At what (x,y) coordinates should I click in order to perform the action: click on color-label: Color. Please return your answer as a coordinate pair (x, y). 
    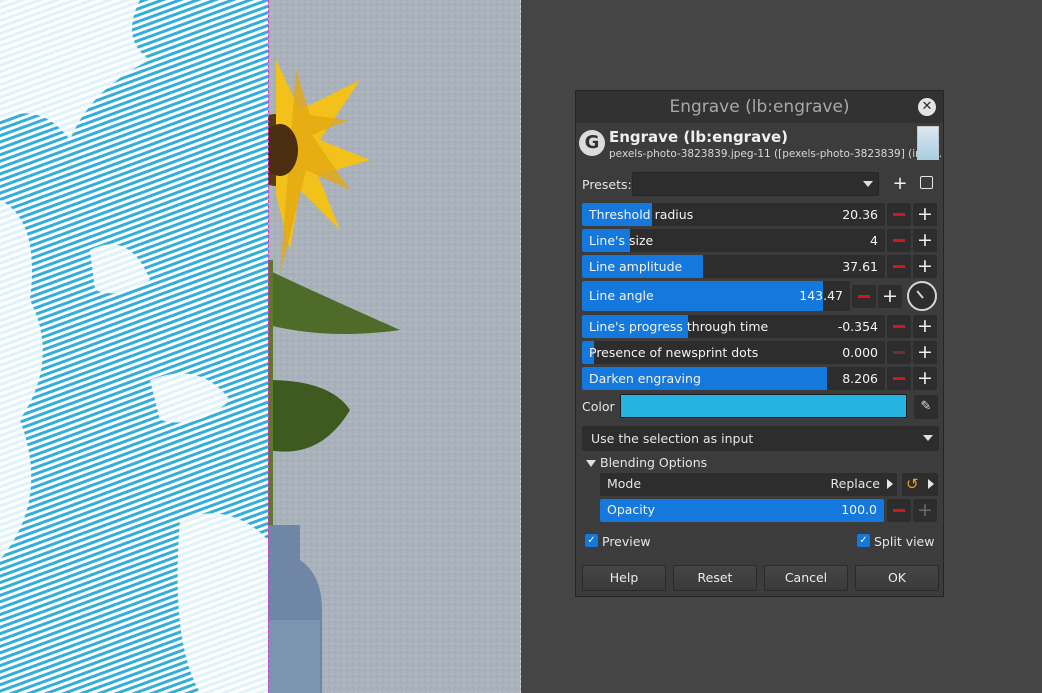
    Looking at the image, I should click on (598, 406).